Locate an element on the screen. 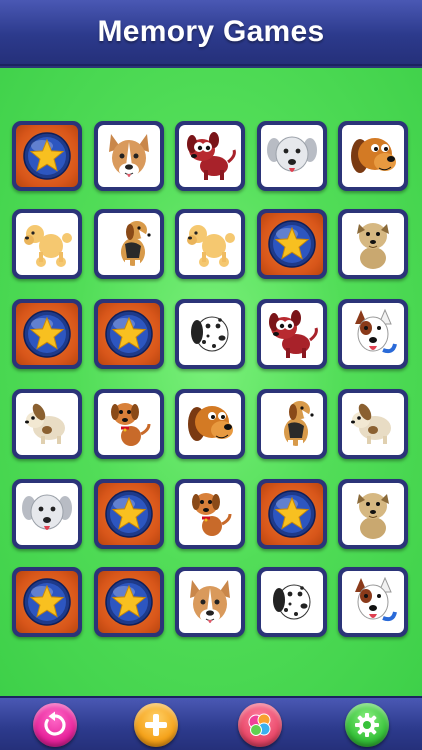  footer-toolbar is located at coordinates (211, 723).